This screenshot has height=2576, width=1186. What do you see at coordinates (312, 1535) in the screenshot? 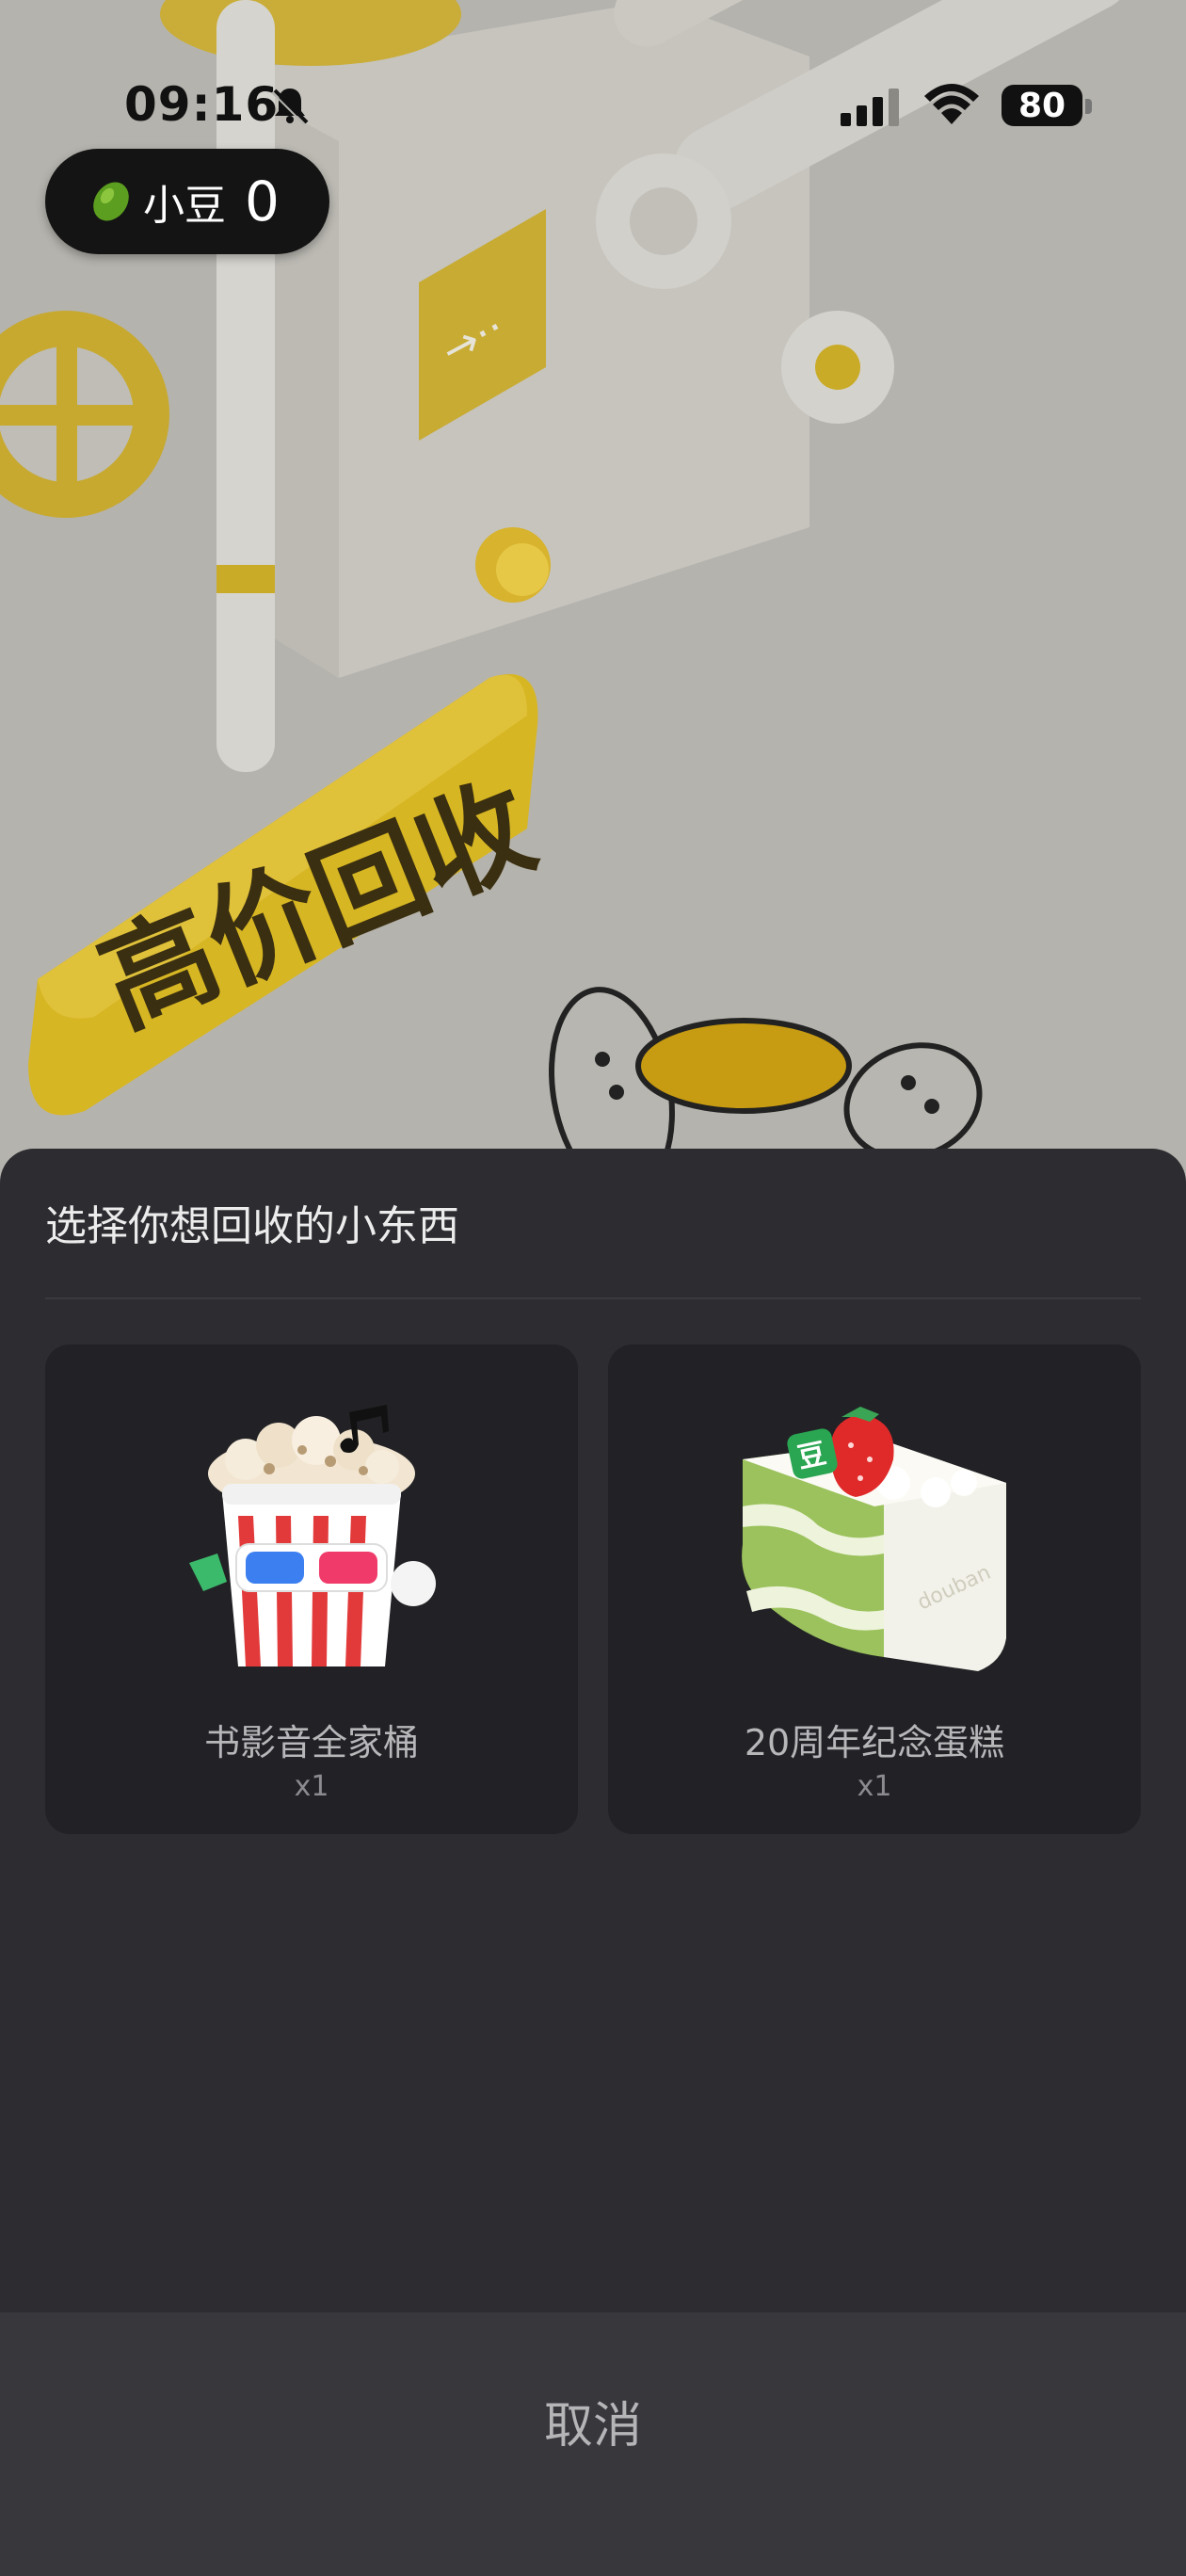
I see `popcorn-bucket-icon` at bounding box center [312, 1535].